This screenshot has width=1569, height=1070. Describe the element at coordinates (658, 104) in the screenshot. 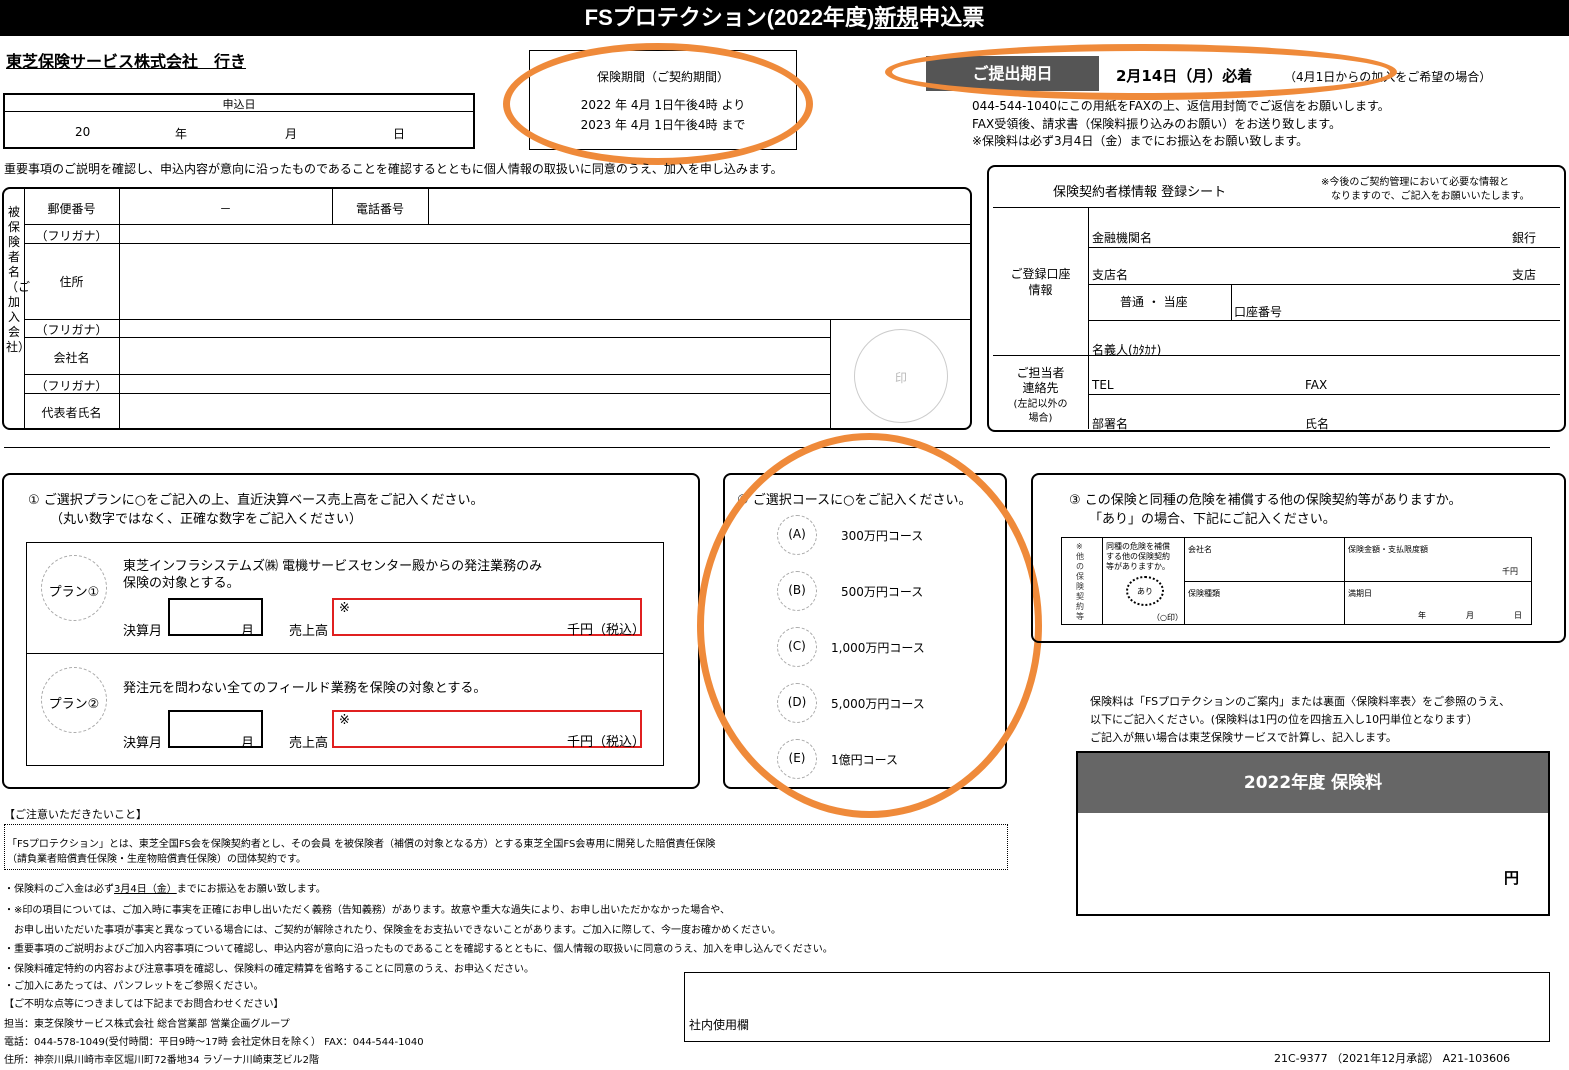

I see `period-highlight-circle` at that location.